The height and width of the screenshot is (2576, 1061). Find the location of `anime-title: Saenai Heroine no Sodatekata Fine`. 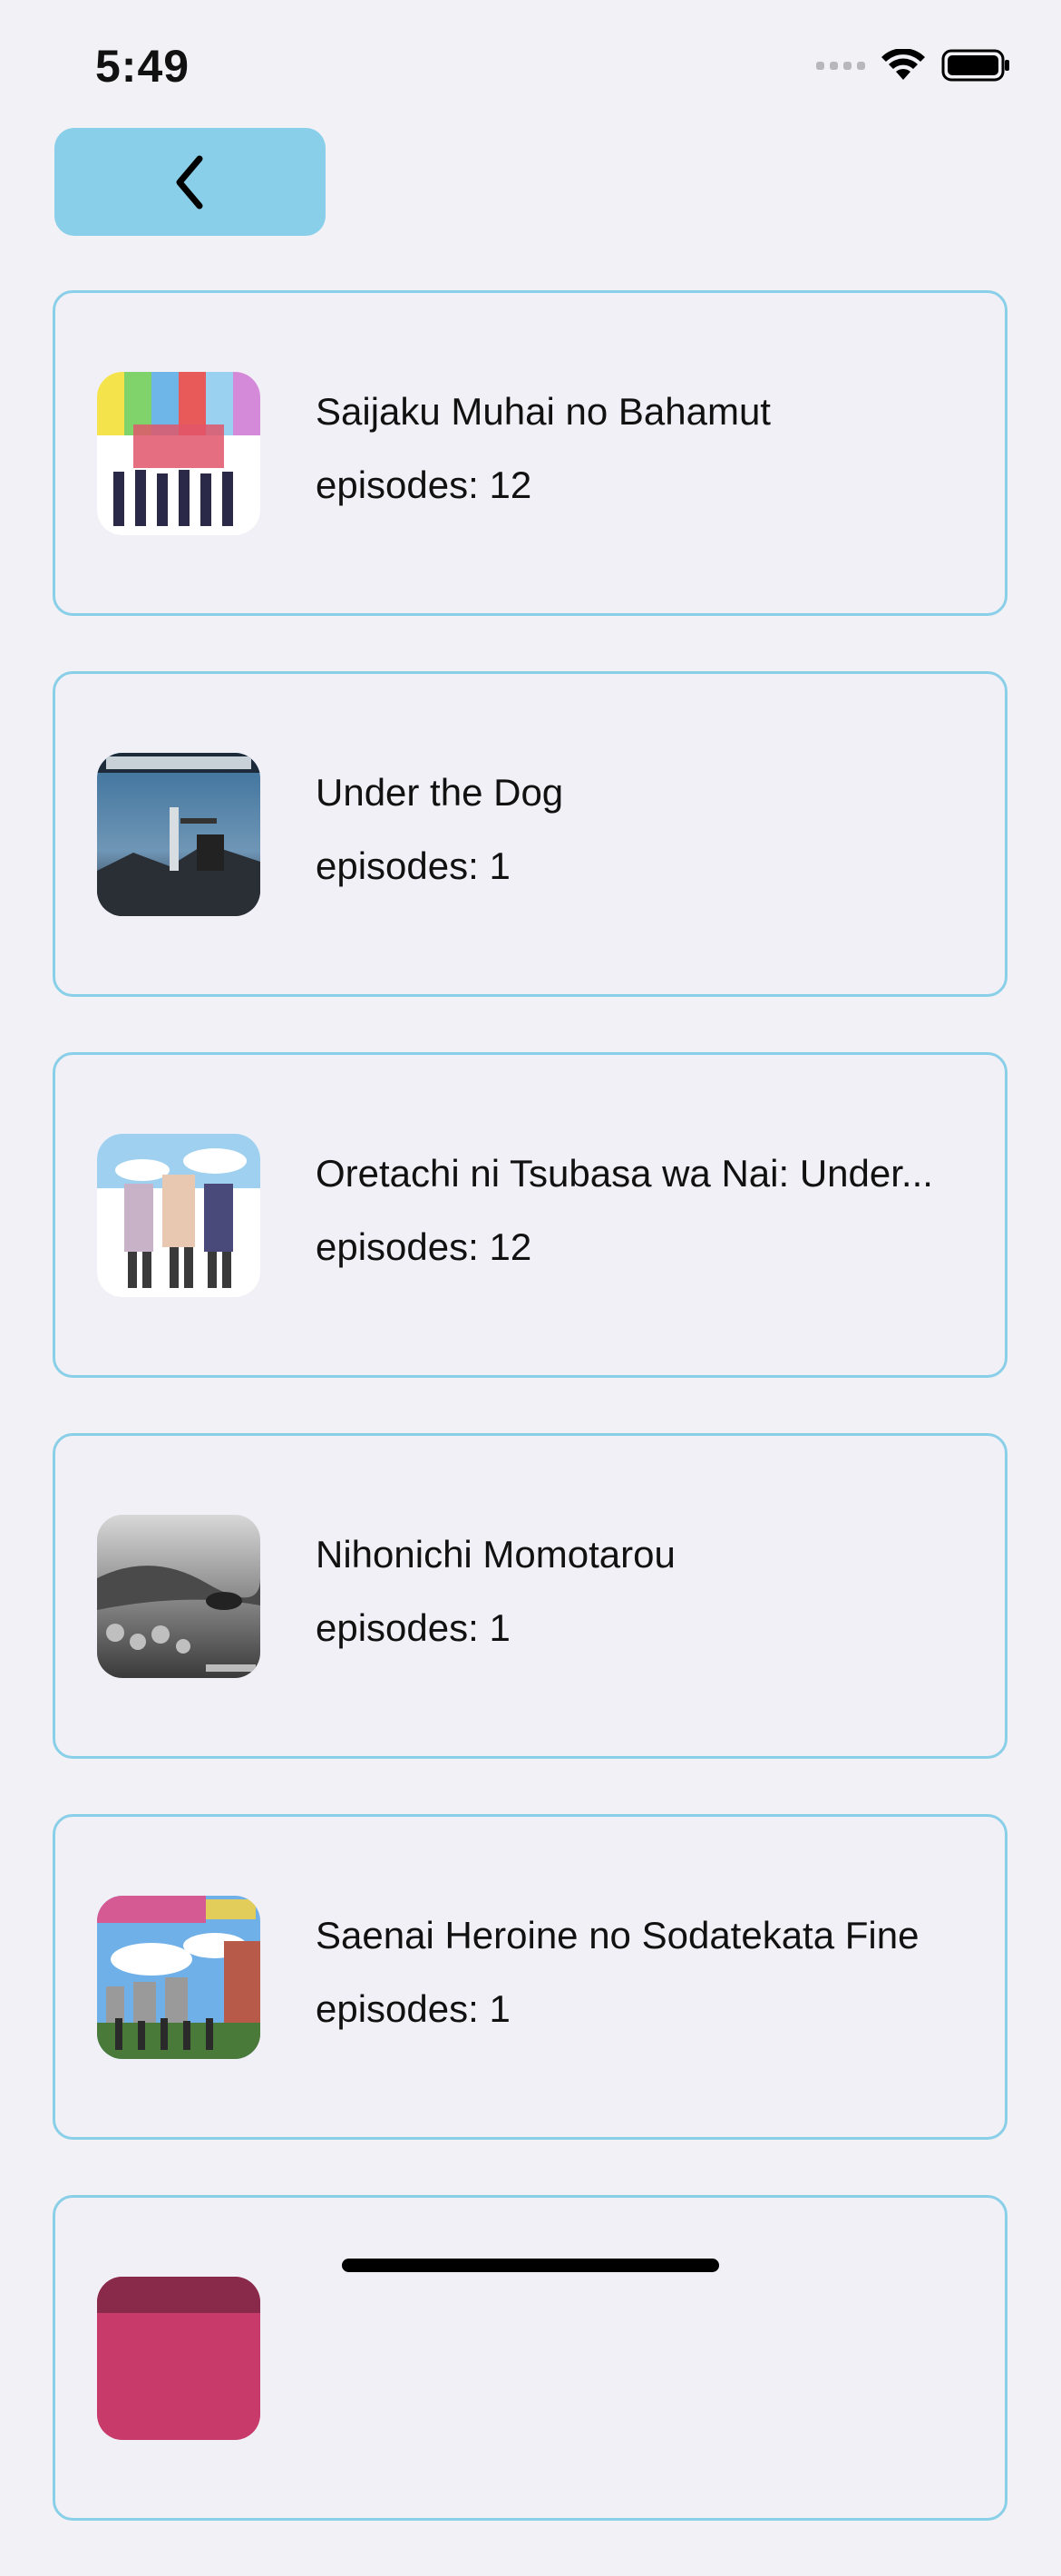

anime-title: Saenai Heroine no Sodatekata Fine is located at coordinates (618, 1935).